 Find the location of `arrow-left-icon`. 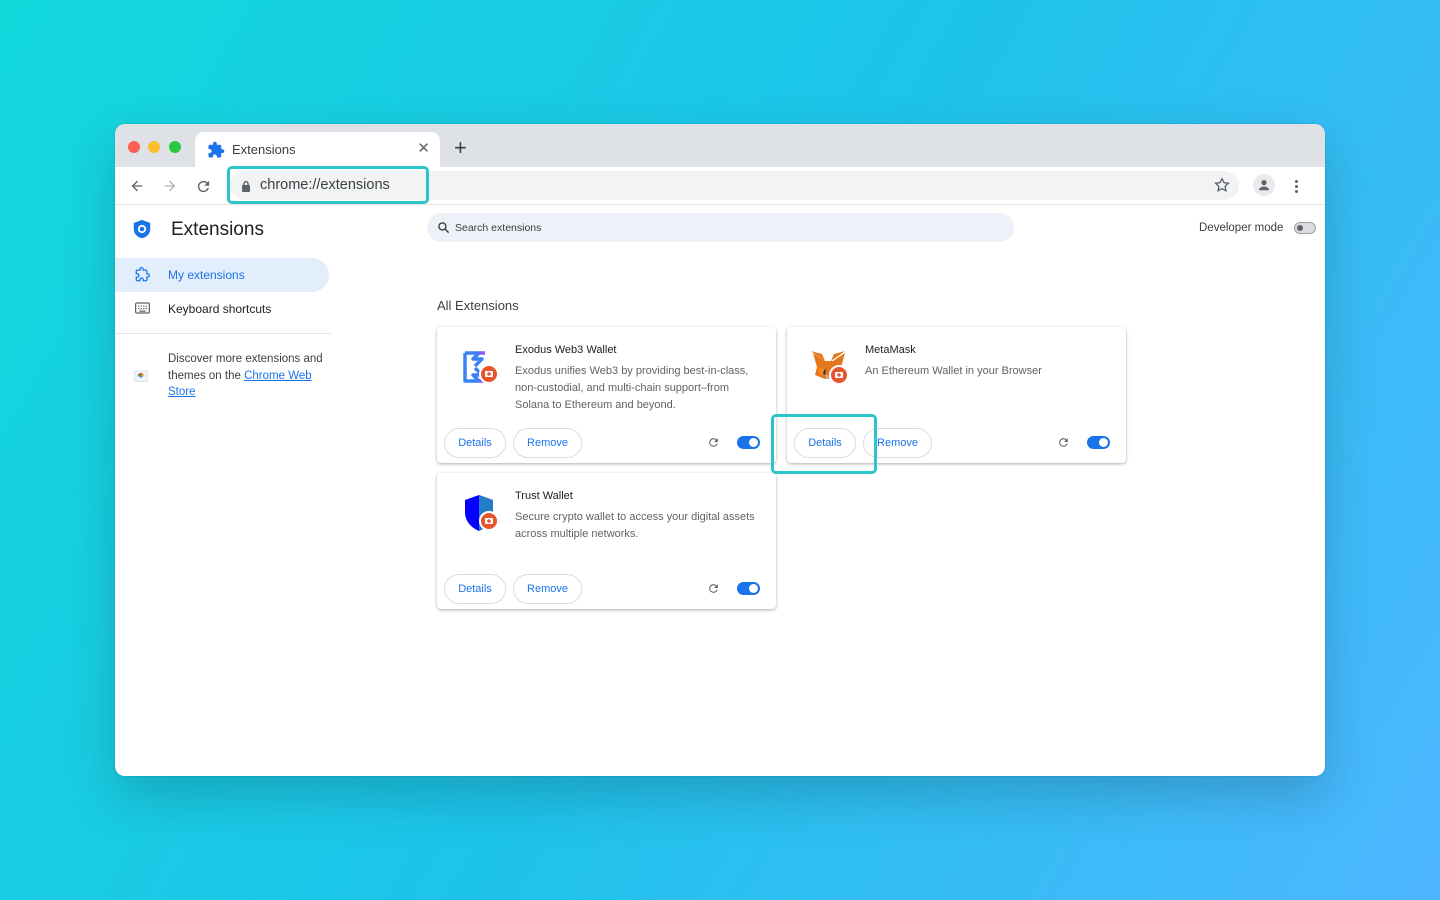

arrow-left-icon is located at coordinates (137, 186).